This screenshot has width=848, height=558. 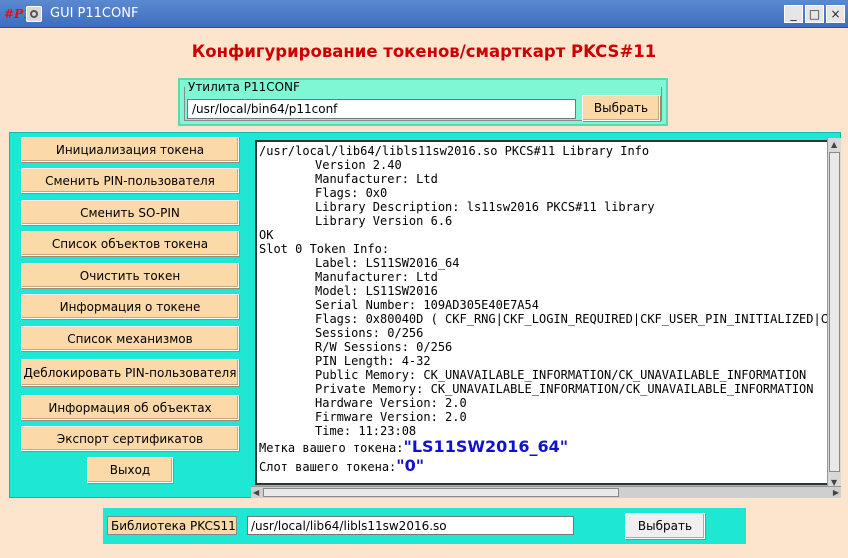 I want to click on horizontal-scrollbar: ◀ ▶, so click(x=546, y=492).